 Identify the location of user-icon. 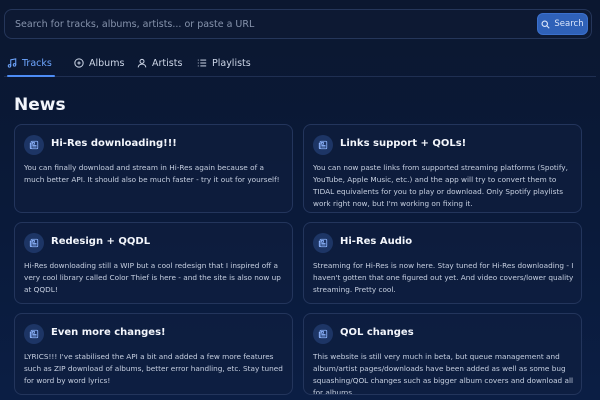
(142, 63).